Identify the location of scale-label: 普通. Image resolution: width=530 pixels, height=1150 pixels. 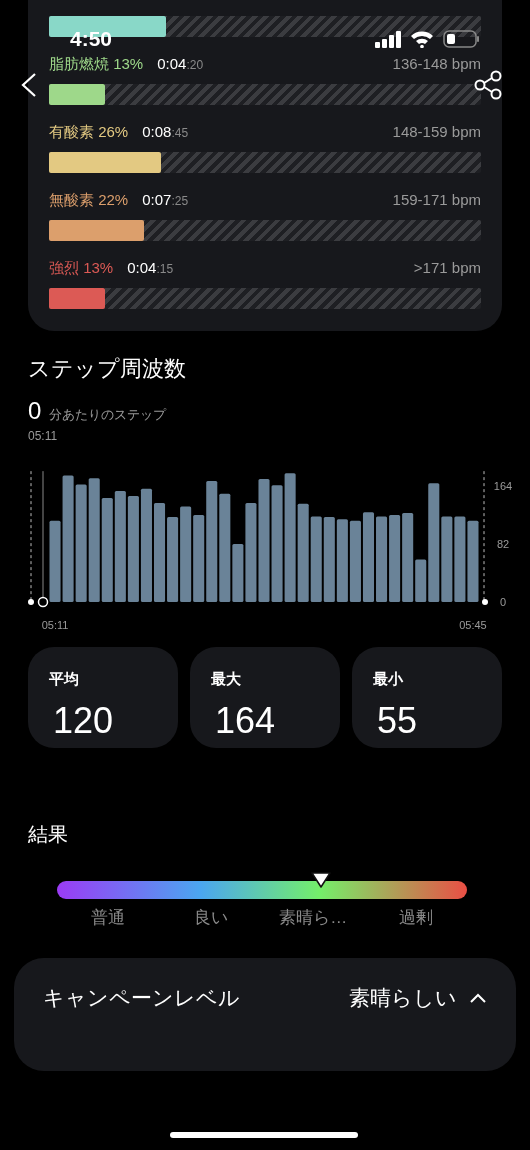
(108, 918).